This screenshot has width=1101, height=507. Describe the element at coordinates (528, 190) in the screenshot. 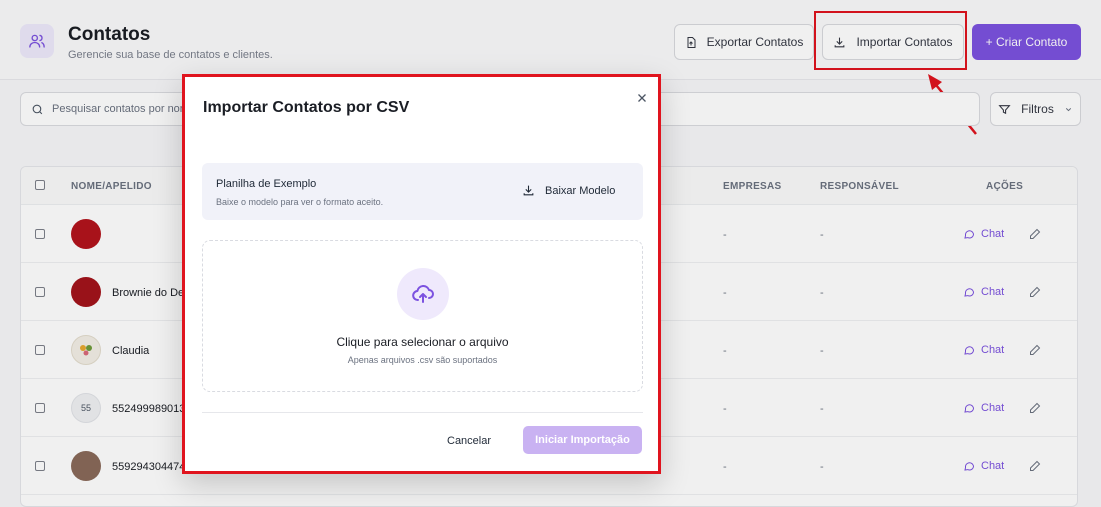

I see `download-icon` at that location.